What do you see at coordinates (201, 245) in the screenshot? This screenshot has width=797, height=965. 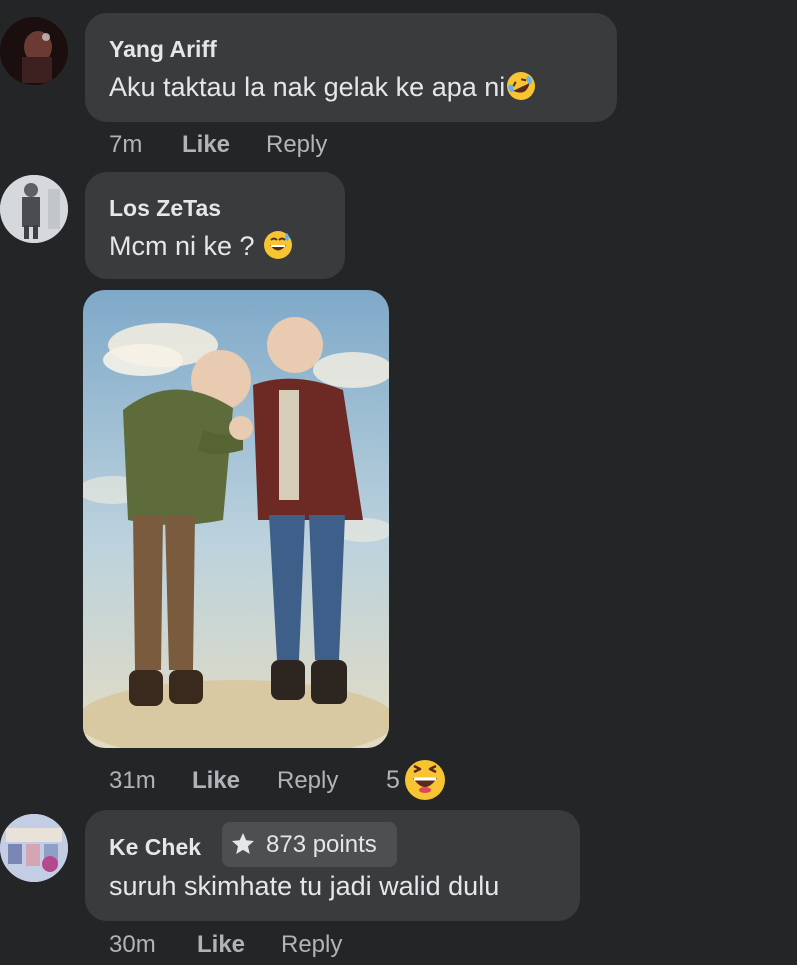 I see `comment-text: Mcm ni ke ?` at bounding box center [201, 245].